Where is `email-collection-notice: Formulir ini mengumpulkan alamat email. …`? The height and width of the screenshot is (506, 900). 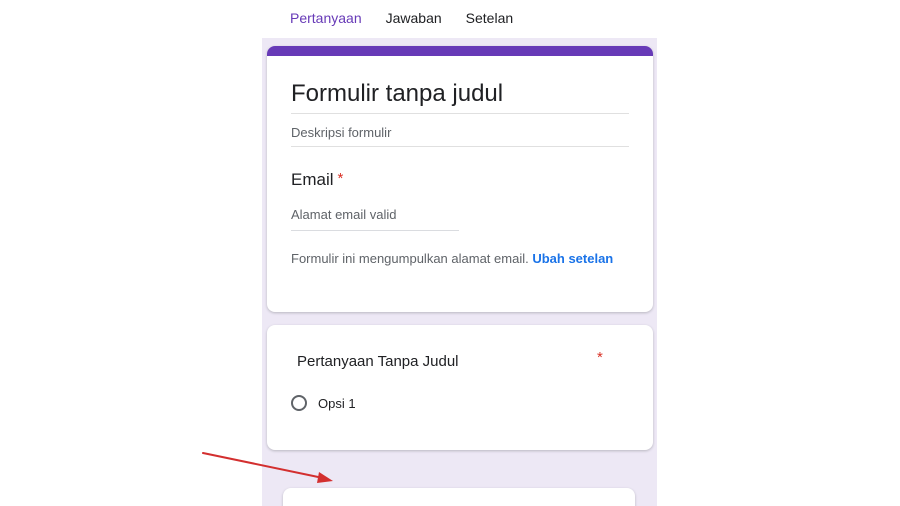
email-collection-notice: Formulir ini mengumpulkan alamat email. … is located at coordinates (461, 259).